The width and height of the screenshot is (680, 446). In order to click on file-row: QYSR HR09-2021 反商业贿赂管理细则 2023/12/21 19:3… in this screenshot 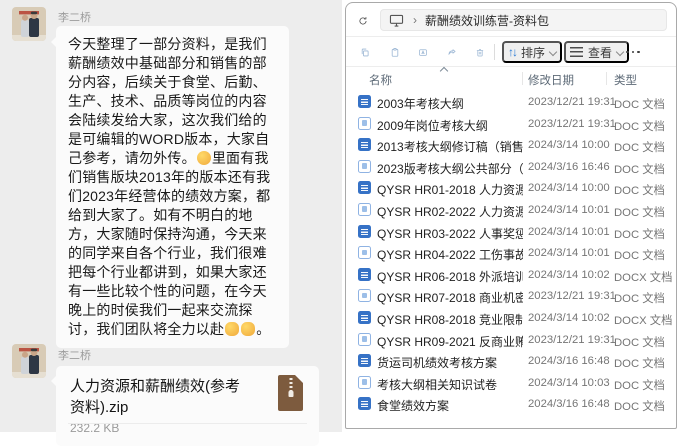, I will do `click(511, 340)`.